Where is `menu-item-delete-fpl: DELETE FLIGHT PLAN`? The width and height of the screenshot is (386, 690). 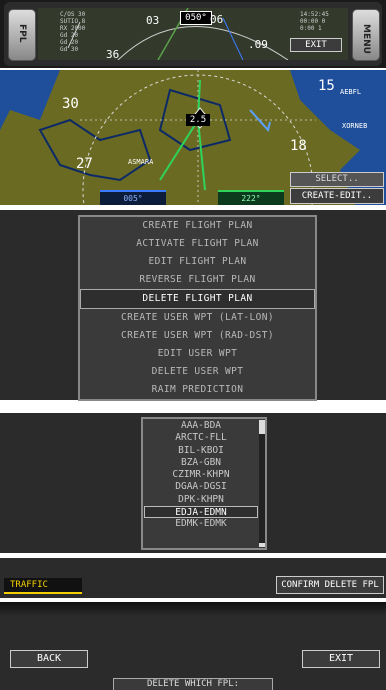 menu-item-delete-fpl: DELETE FLIGHT PLAN is located at coordinates (197, 299).